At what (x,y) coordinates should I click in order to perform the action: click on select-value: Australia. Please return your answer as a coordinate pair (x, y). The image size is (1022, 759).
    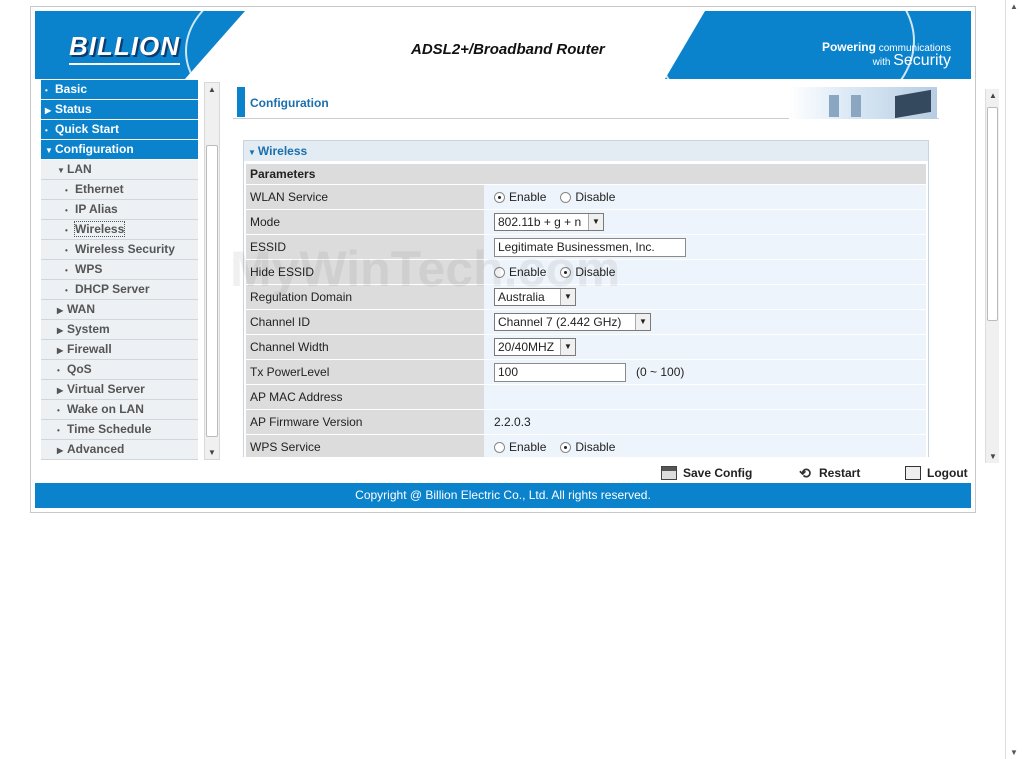
    Looking at the image, I should click on (521, 297).